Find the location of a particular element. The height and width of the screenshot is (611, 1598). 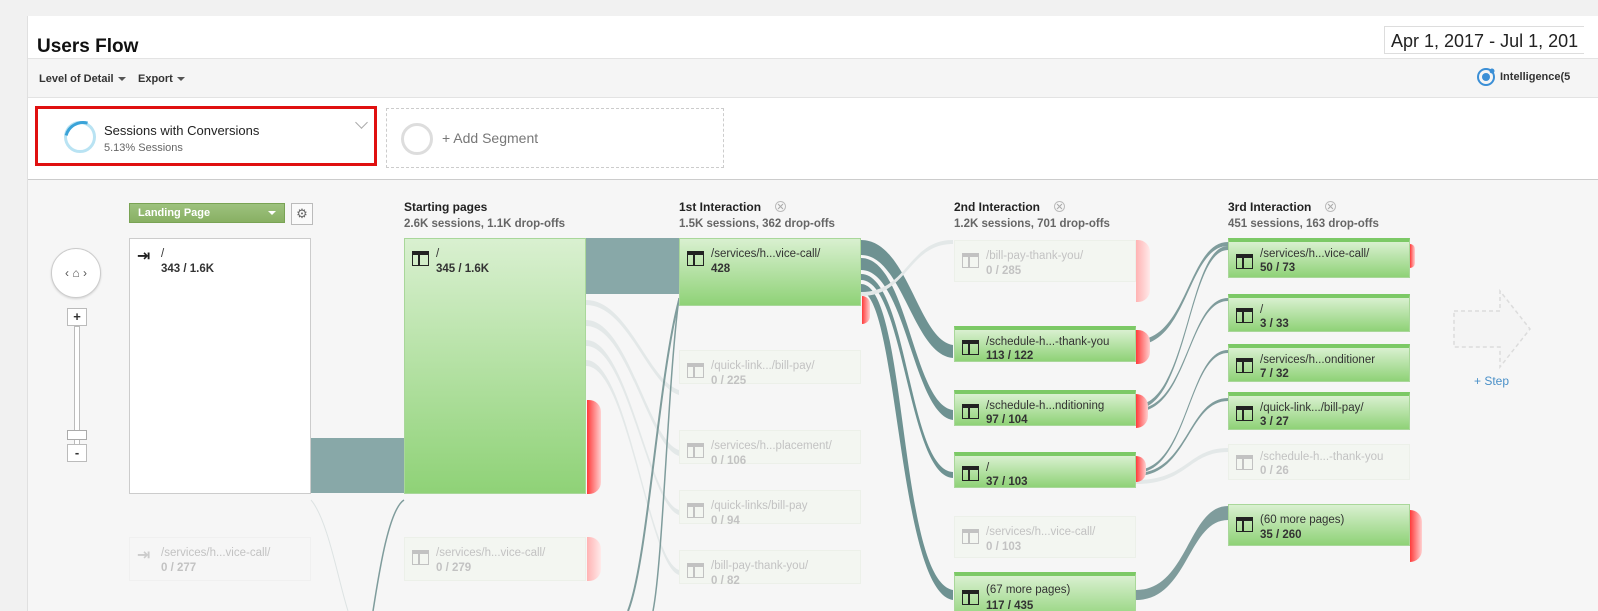

interaction-node: /quick-link.../bill-pay/ 0 / 225 is located at coordinates (770, 368).